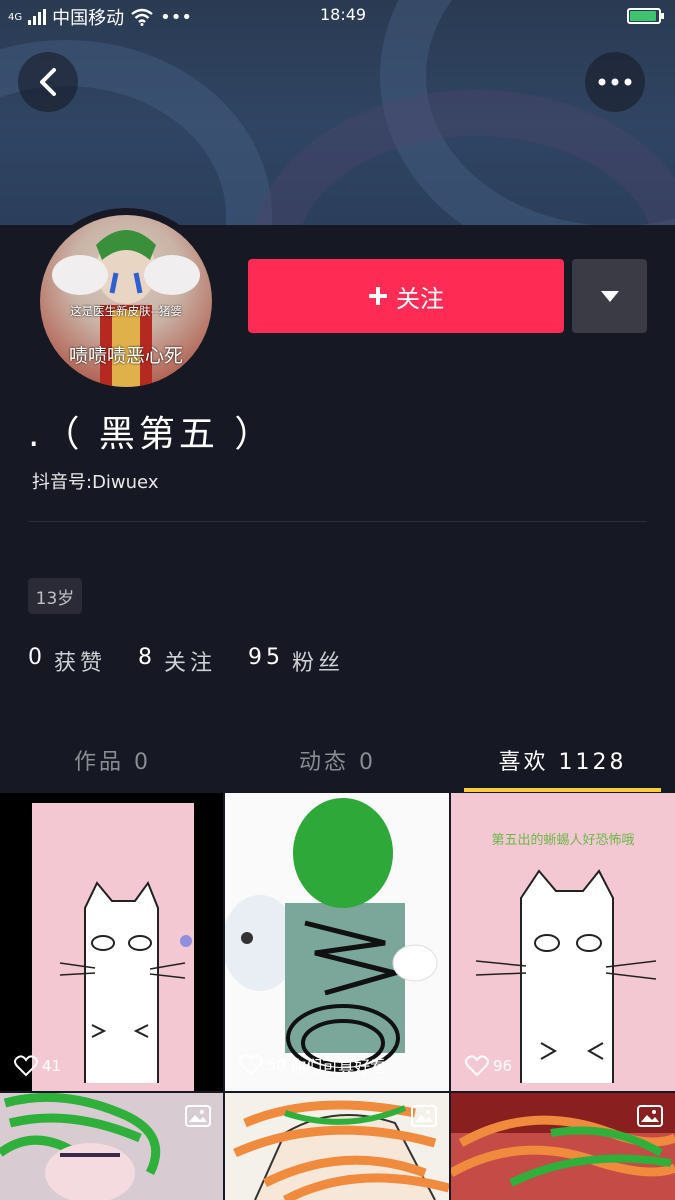 This screenshot has height=1200, width=675. What do you see at coordinates (95, 481) in the screenshot?
I see `douyin-id: 抖音号:Diwuex` at bounding box center [95, 481].